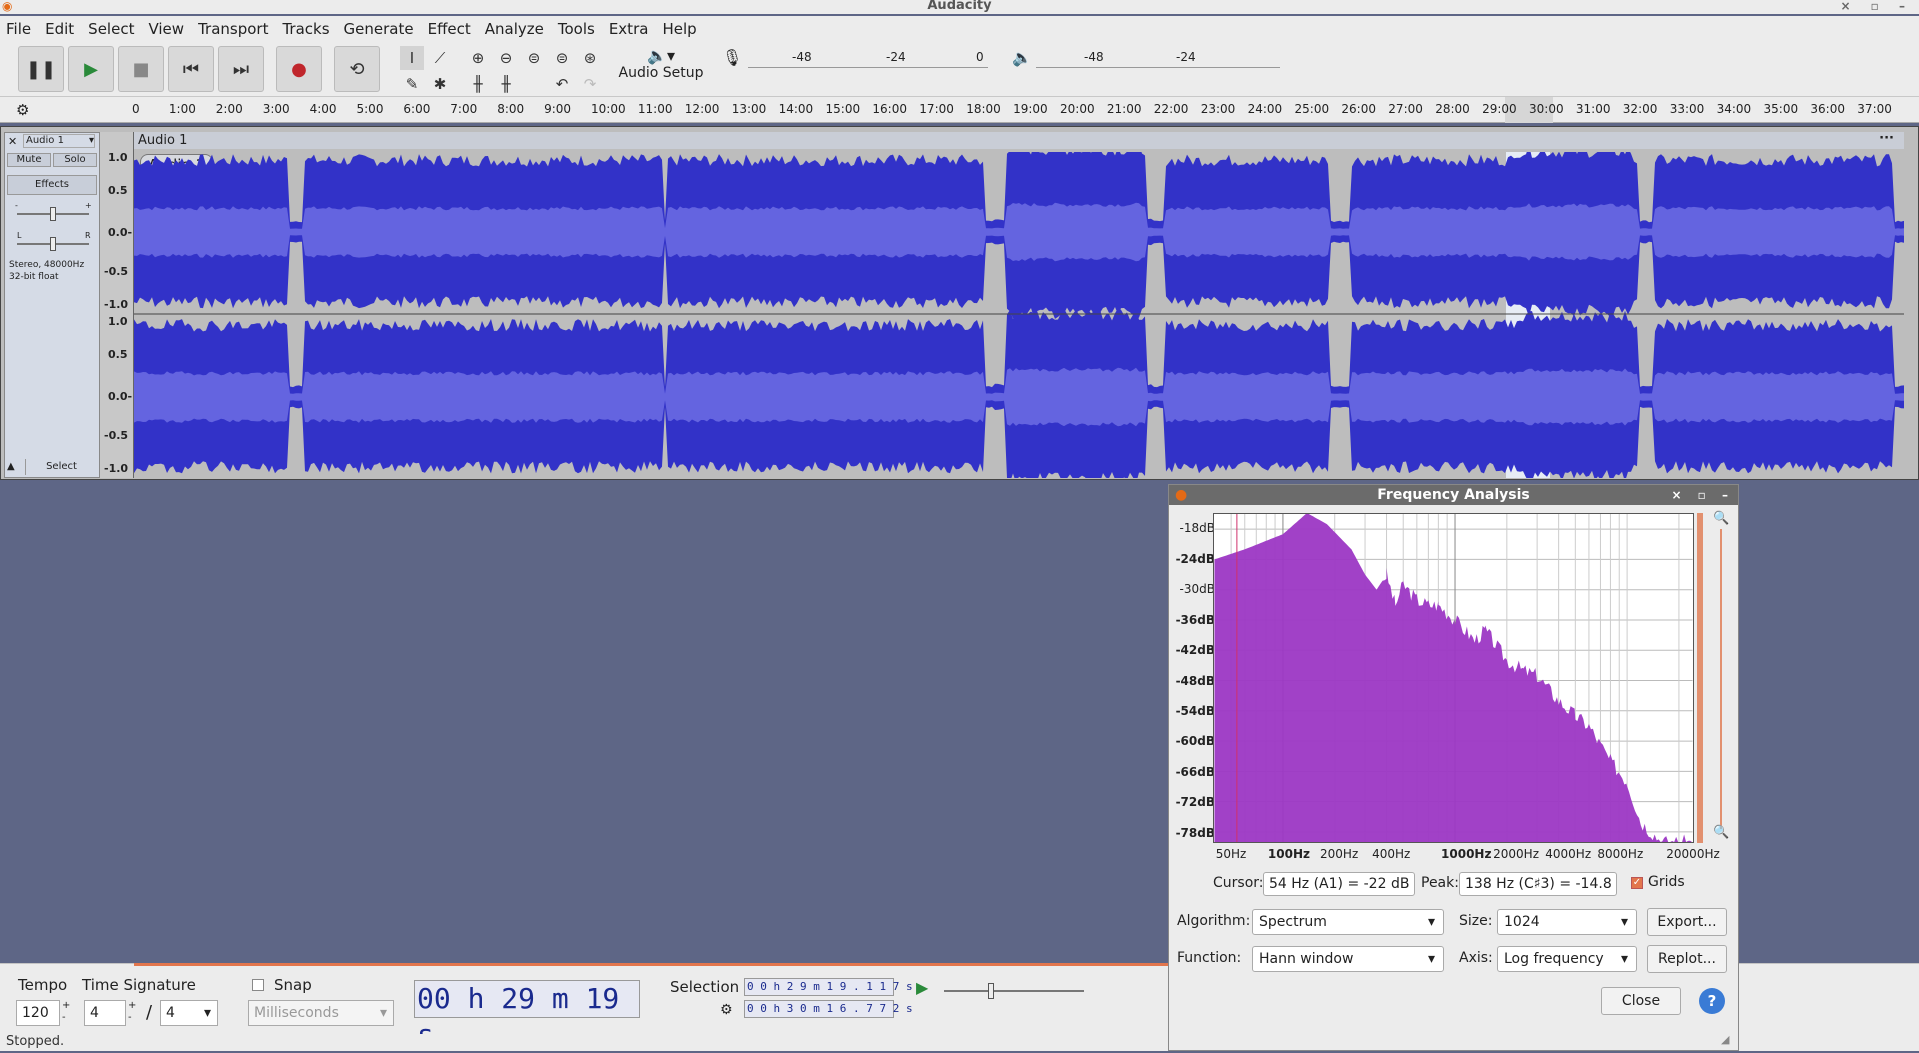 The width and height of the screenshot is (1919, 1053). Describe the element at coordinates (514, 29) in the screenshot. I see `menu-analyze: Analyze` at that location.